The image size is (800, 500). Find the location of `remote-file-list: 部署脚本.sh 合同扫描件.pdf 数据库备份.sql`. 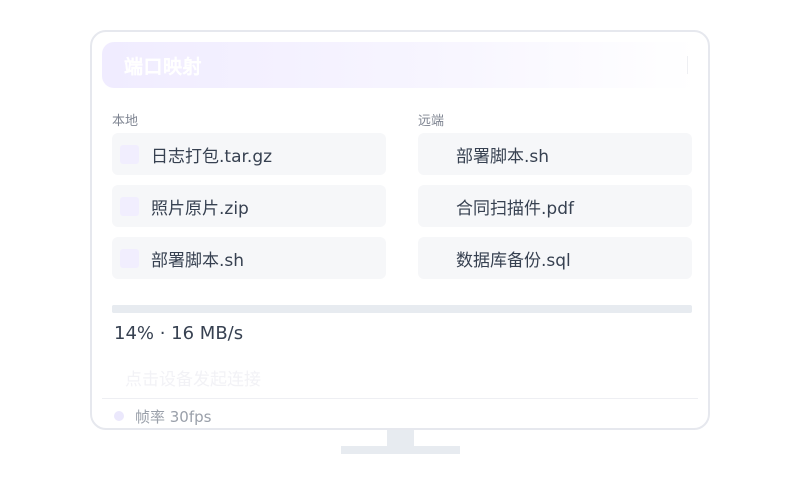

remote-file-list: 部署脚本.sh 合同扫描件.pdf 数据库备份.sql is located at coordinates (555, 211).